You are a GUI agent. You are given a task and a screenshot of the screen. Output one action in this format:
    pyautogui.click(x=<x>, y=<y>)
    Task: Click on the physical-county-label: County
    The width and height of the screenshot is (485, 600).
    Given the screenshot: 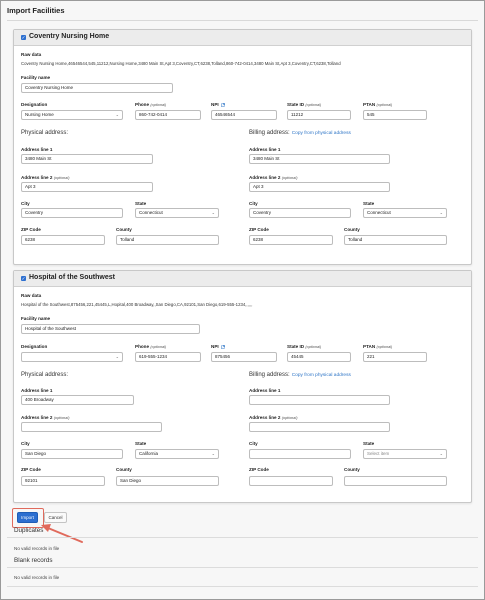 What is the action you would take?
    pyautogui.click(x=124, y=229)
    